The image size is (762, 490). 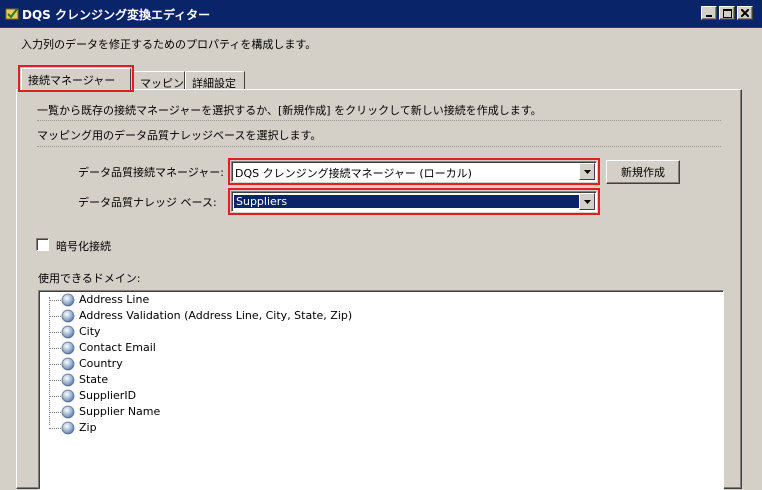 What do you see at coordinates (381, 14) in the screenshot?
I see `title-bar: DQS クレンジング変換エディター` at bounding box center [381, 14].